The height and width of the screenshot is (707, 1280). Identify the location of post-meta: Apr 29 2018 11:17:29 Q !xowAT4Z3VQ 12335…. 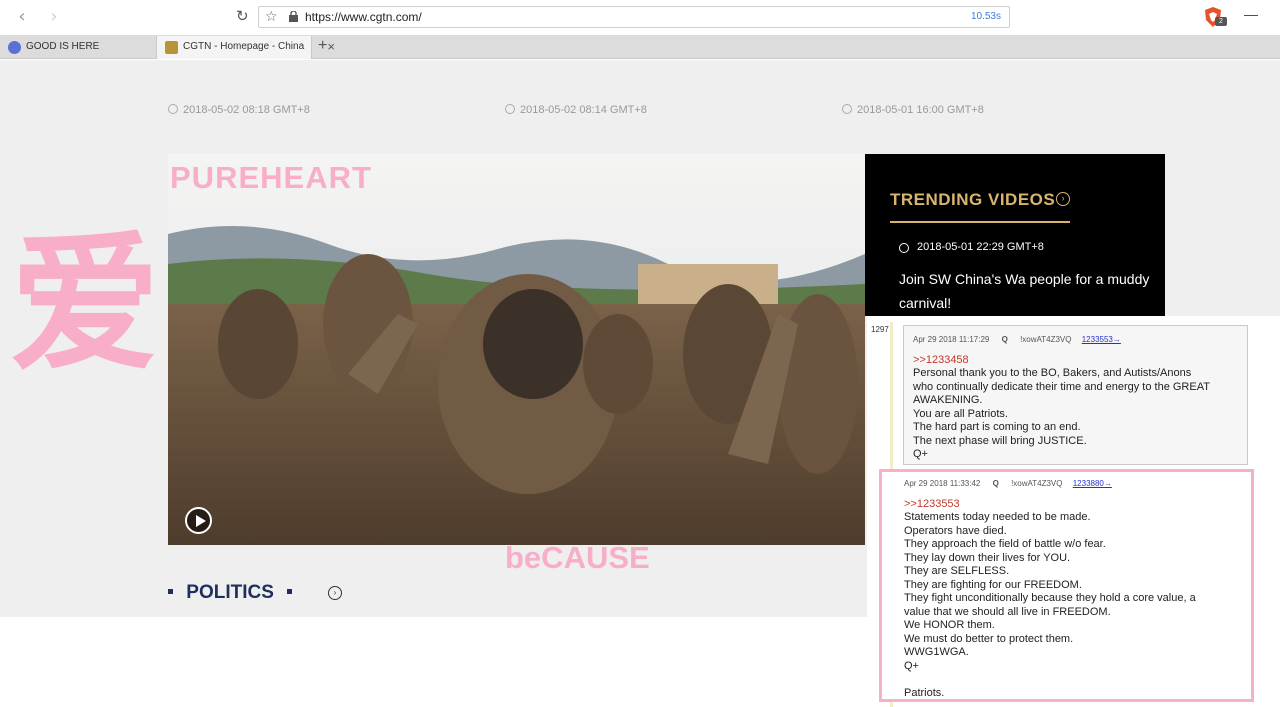
(1017, 339).